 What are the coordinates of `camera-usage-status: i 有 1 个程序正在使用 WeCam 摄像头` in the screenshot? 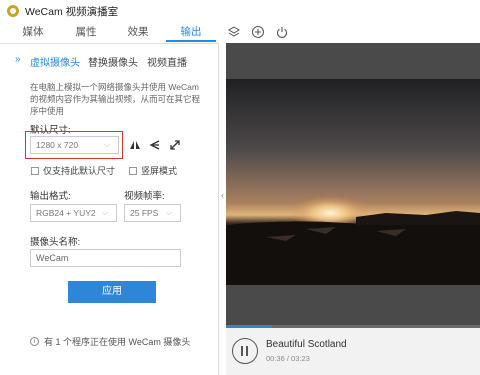 It's located at (110, 341).